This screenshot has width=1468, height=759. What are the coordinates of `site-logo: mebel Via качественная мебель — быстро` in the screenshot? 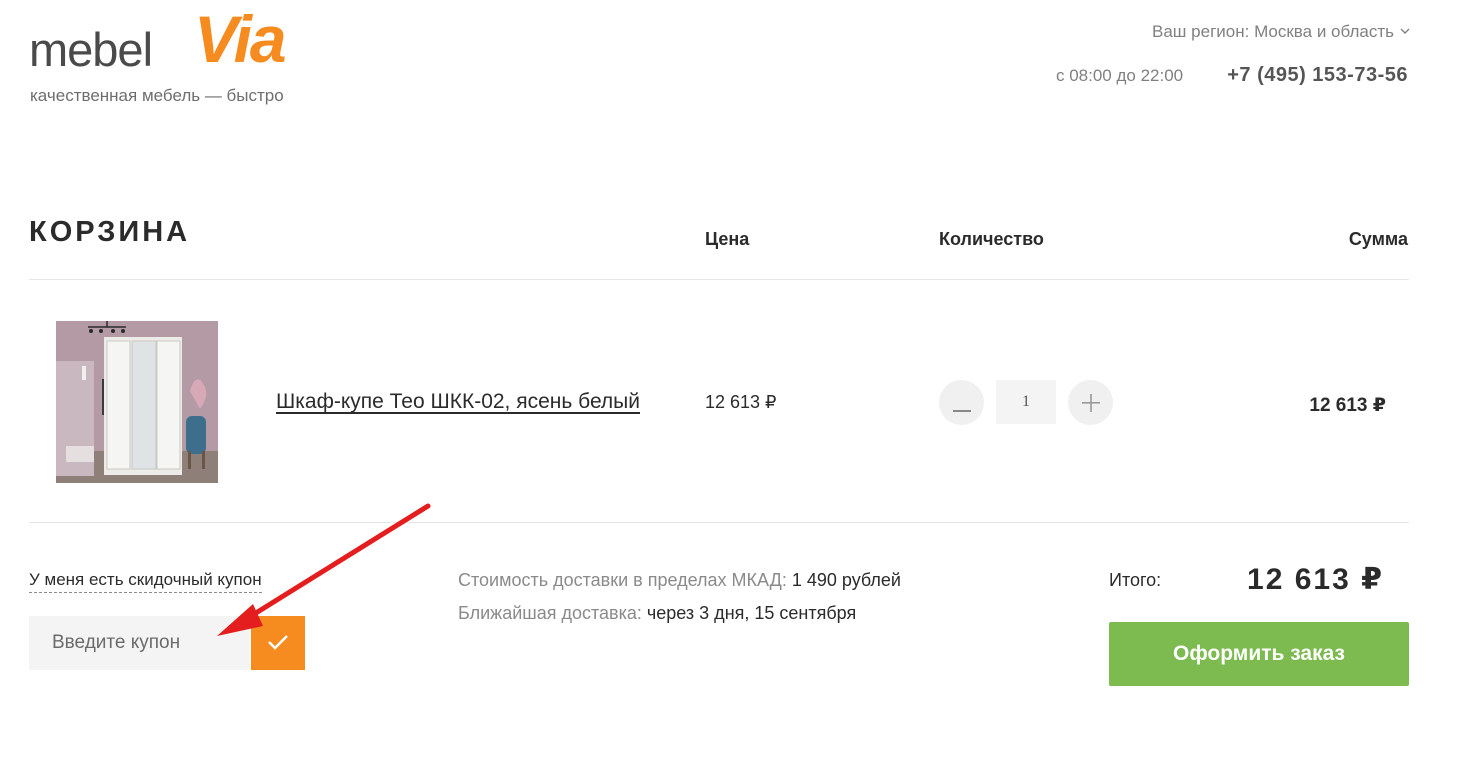 It's located at (174, 56).